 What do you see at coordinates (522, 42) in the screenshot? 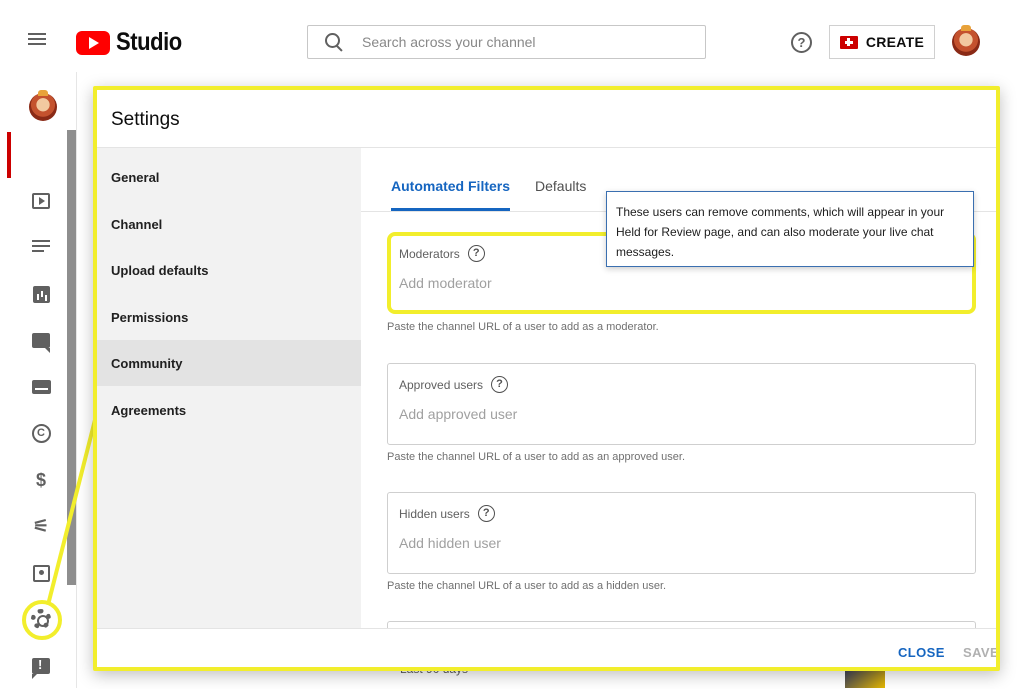
I see `search-input` at bounding box center [522, 42].